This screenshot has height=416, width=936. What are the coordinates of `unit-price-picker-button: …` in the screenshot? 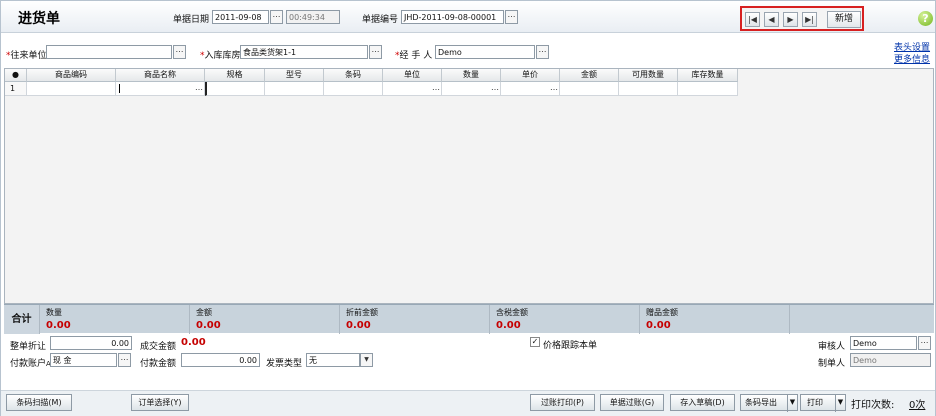 It's located at (554, 87).